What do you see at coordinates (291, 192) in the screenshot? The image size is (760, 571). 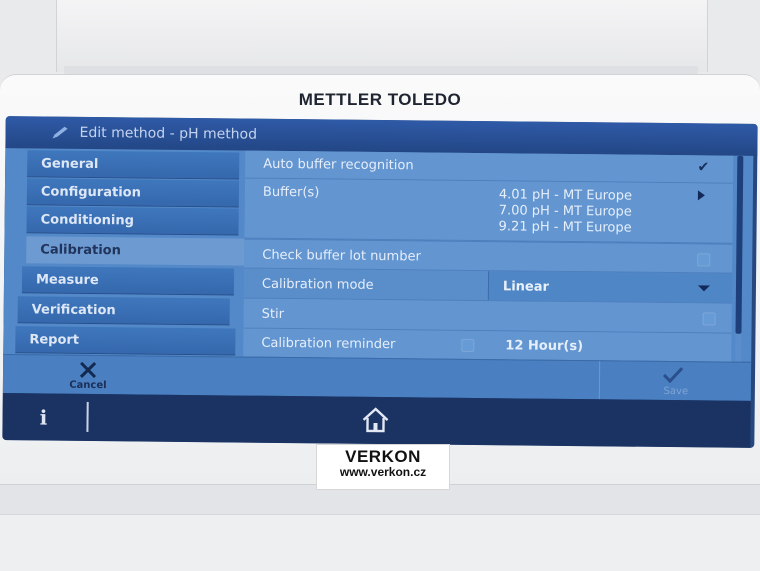 I see `buffers-label: Buffer(s)` at bounding box center [291, 192].